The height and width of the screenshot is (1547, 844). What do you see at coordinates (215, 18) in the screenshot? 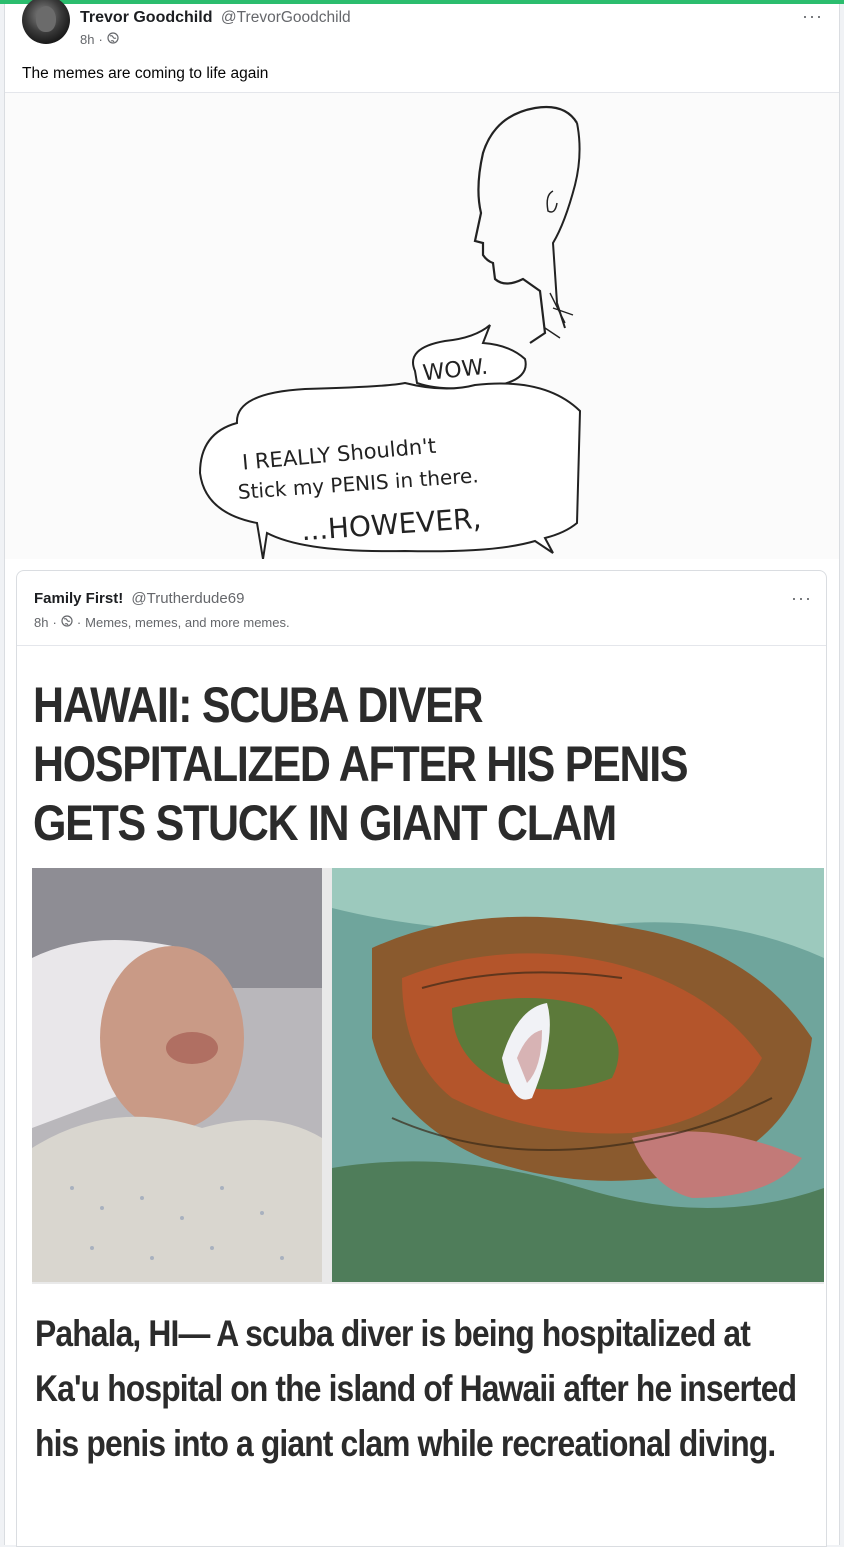
I see `post-header: Trevor Goodchild @TrevorGoodchild` at bounding box center [215, 18].